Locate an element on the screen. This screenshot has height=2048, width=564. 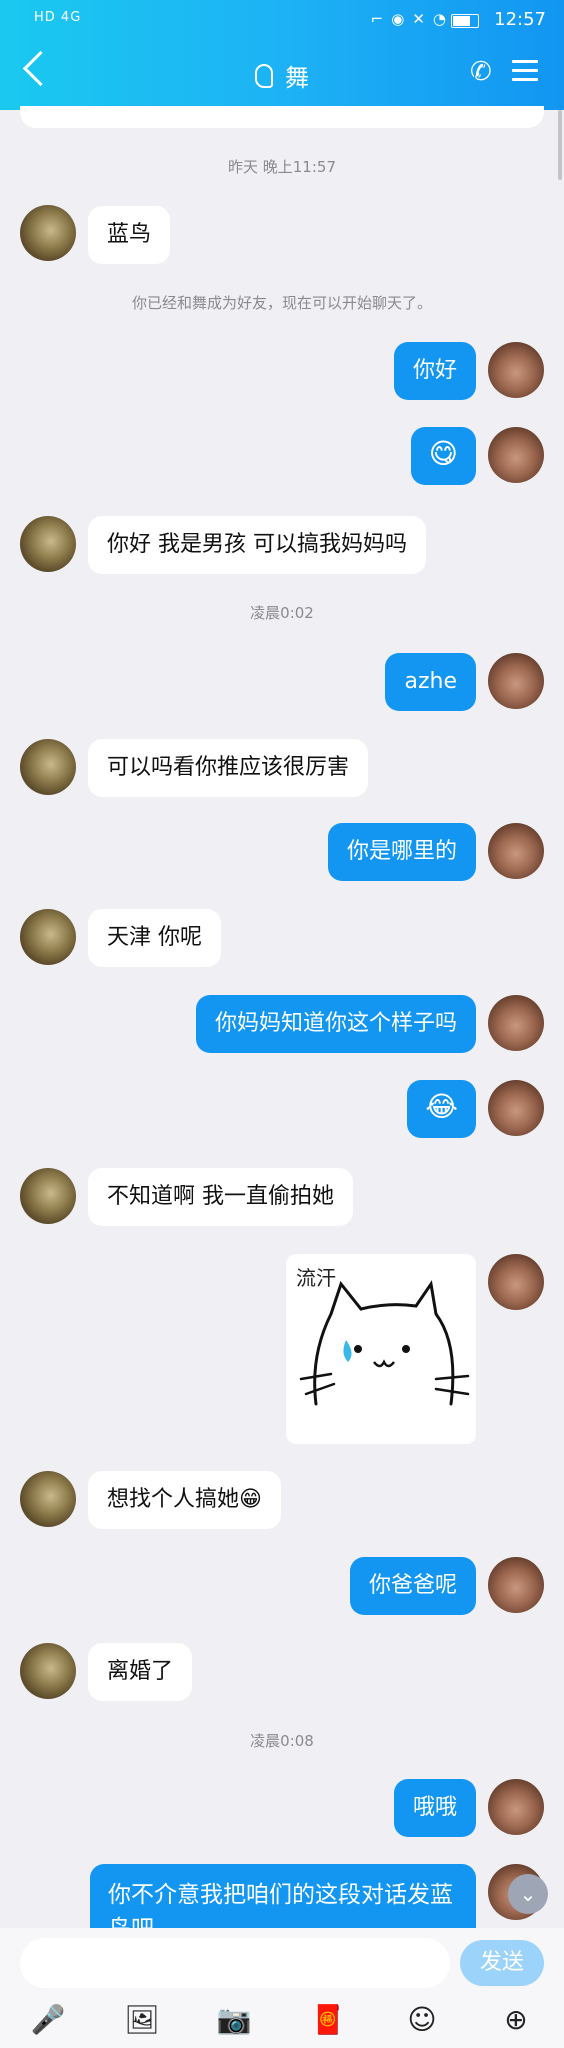
message-bubble-sent: 你好 is located at coordinates (434, 371).